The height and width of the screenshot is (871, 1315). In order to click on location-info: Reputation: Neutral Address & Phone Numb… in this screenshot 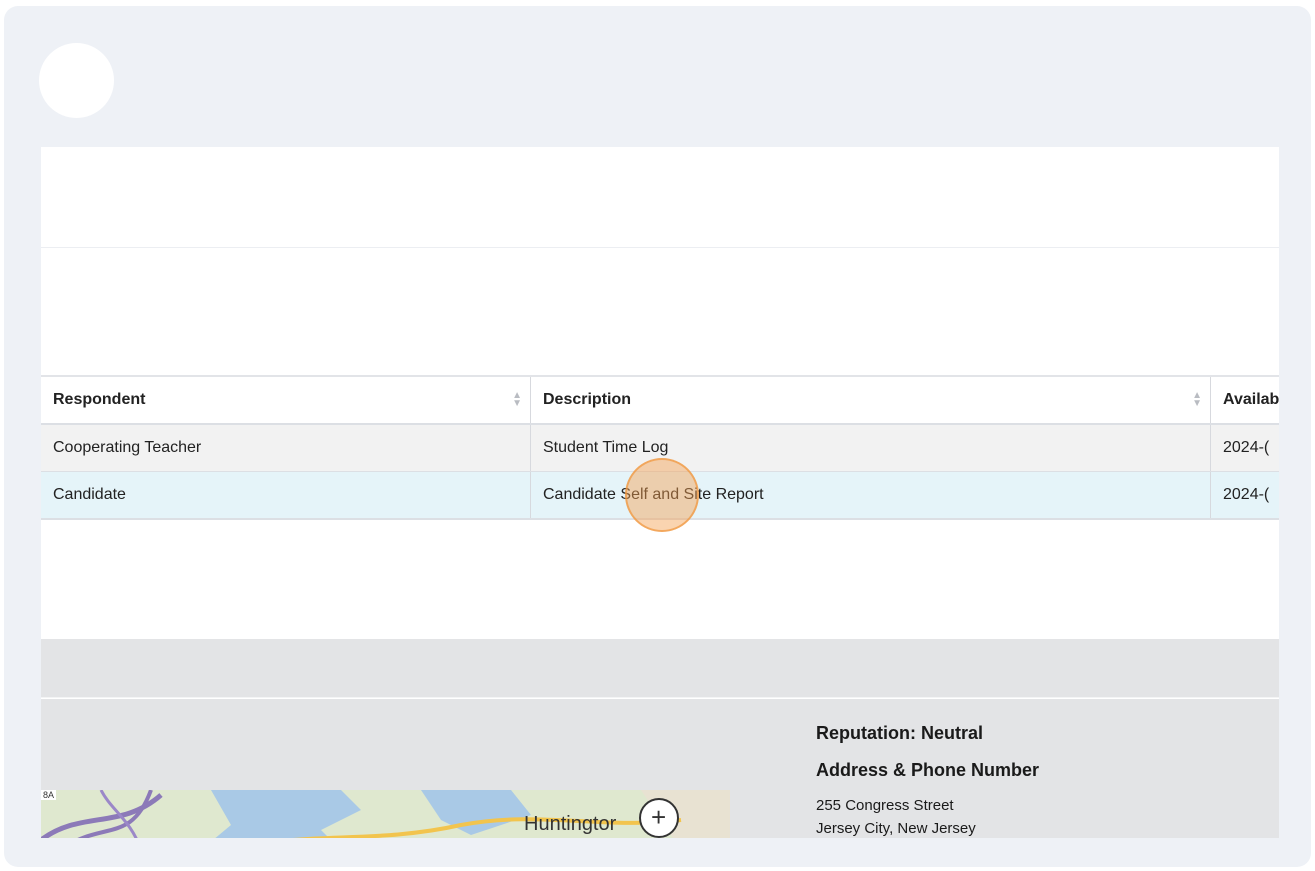, I will do `click(927, 780)`.